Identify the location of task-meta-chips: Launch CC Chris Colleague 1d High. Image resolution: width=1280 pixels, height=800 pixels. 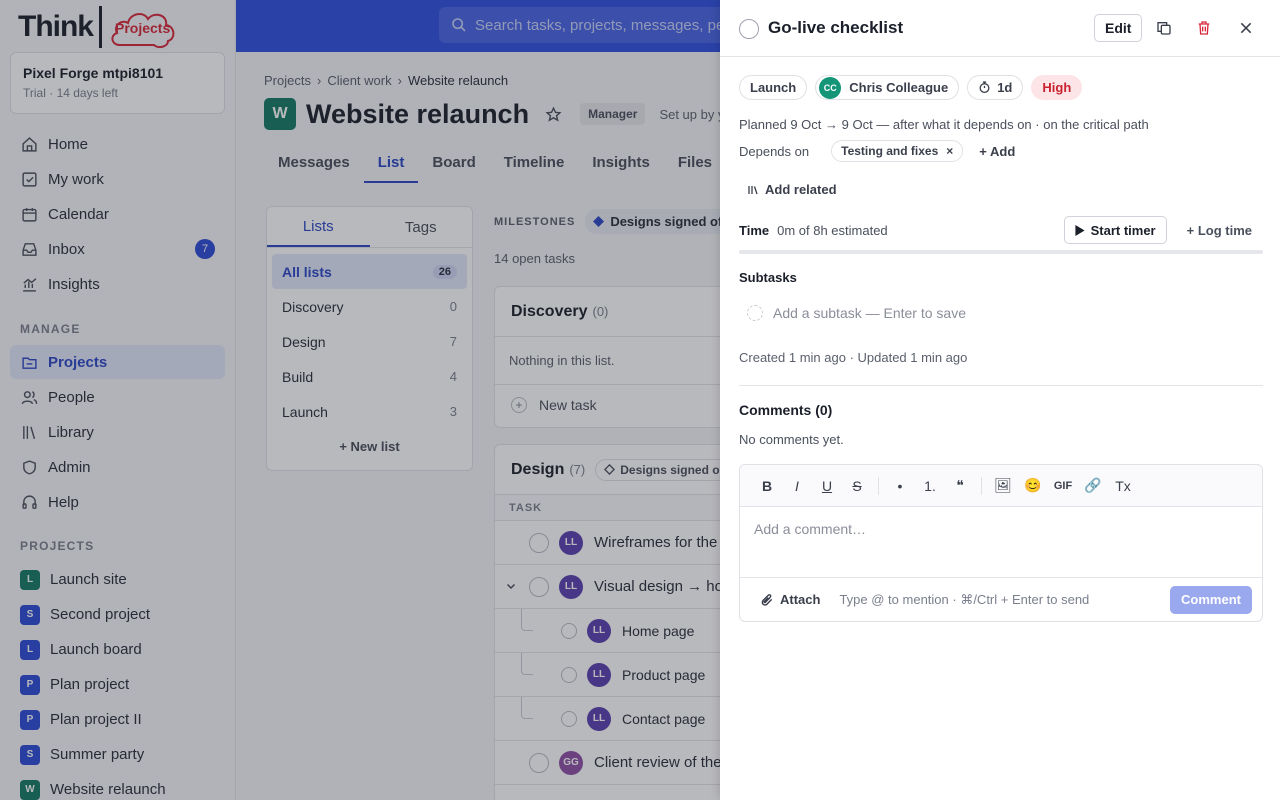
(911, 87).